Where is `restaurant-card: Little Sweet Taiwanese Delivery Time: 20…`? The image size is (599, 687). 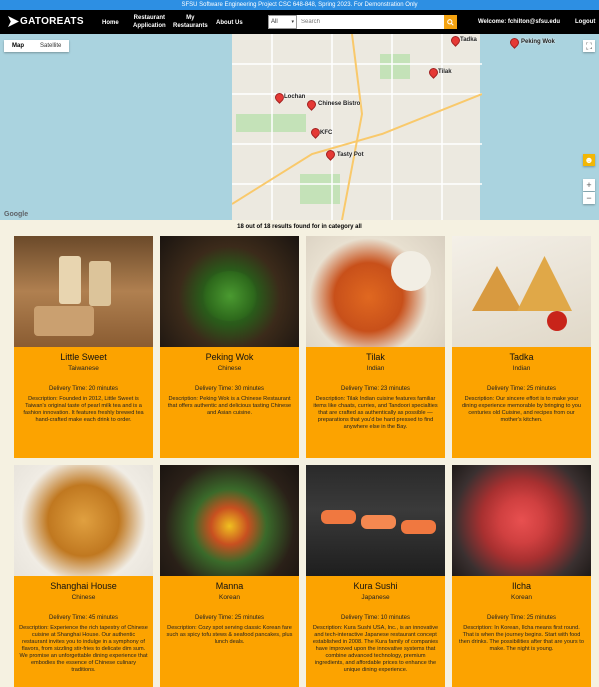
restaurant-card: Little Sweet Taiwanese Delivery Time: 20… is located at coordinates (83, 347).